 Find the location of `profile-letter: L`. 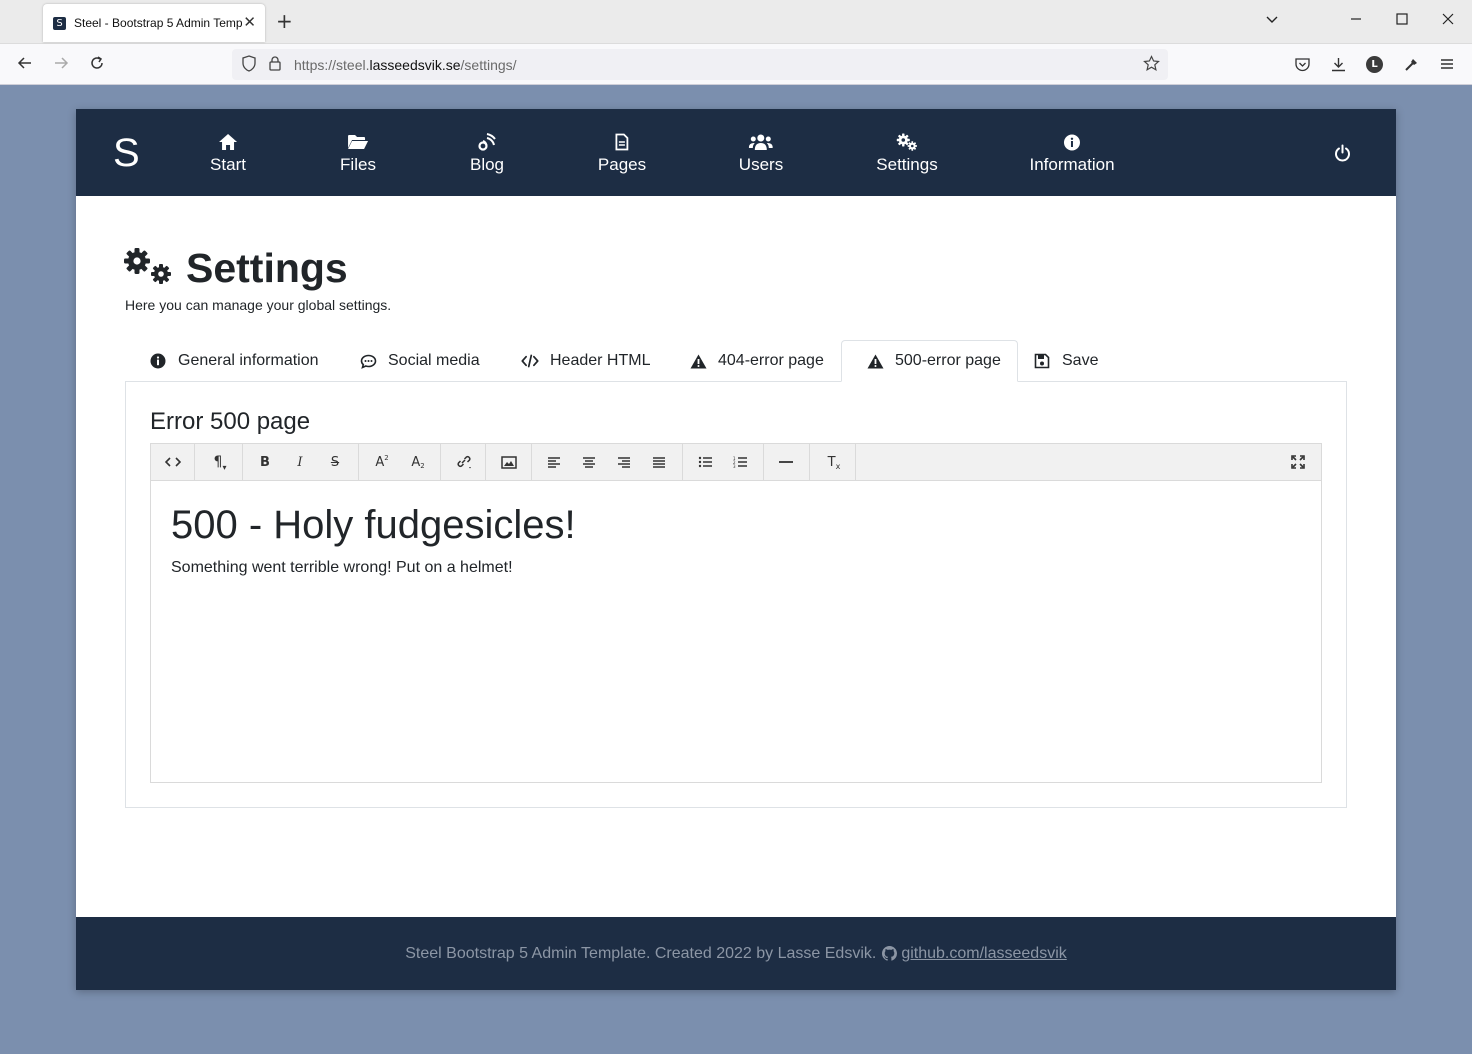

profile-letter: L is located at coordinates (1374, 64).